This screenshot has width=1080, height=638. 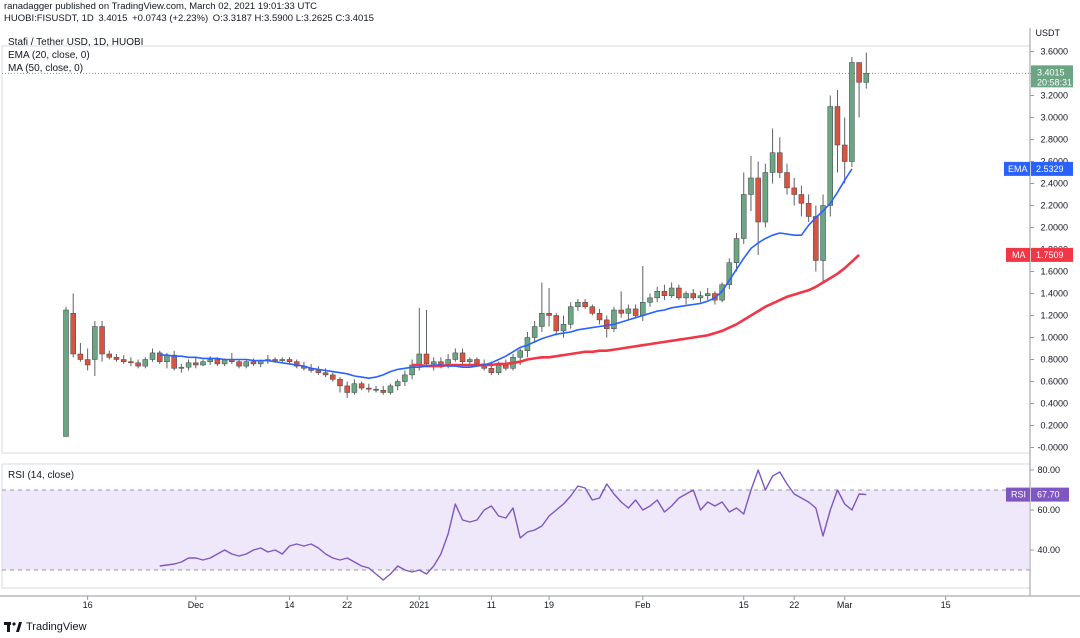 What do you see at coordinates (549, 605) in the screenshot?
I see `time-tick-label: 19` at bounding box center [549, 605].